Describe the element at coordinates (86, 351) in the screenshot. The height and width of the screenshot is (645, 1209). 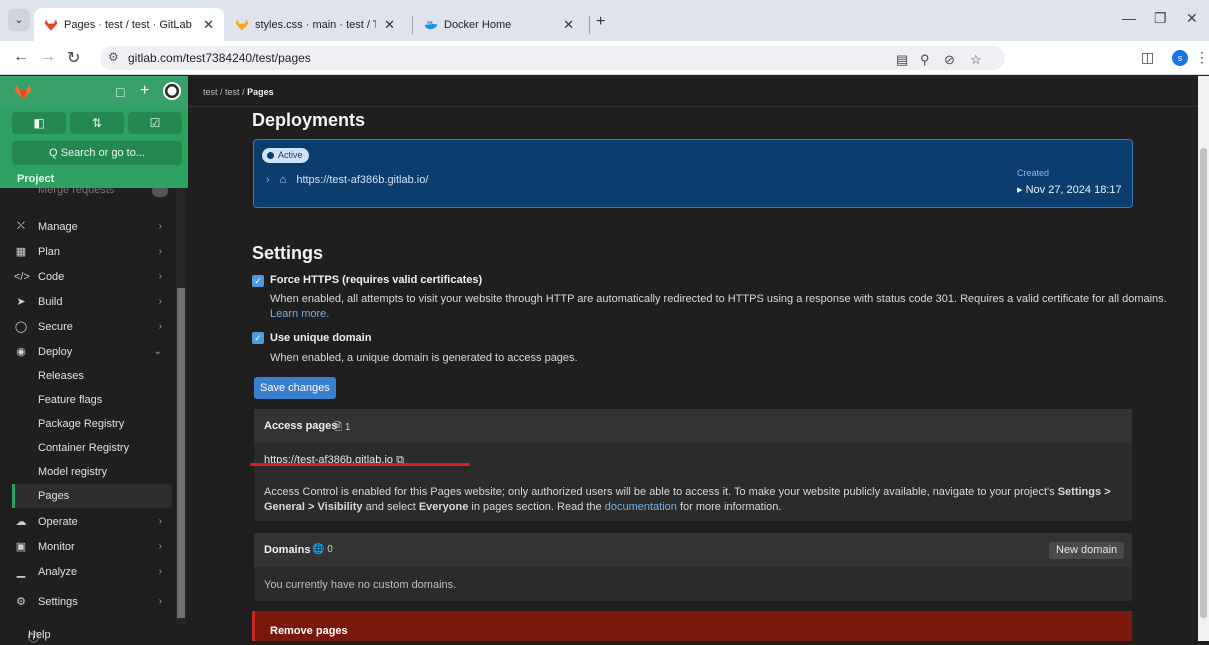
I see `sidebar-item-deploy: ◉ Deploy ⌄` at that location.